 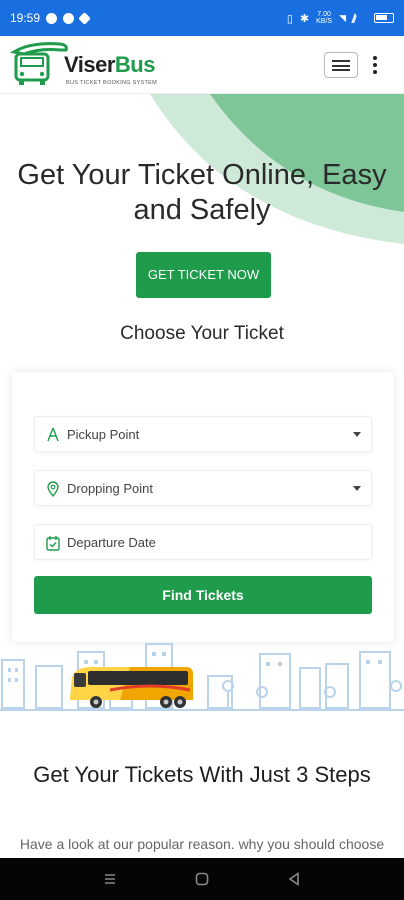 I want to click on pickup-point-label: Pickup Point, so click(x=103, y=434).